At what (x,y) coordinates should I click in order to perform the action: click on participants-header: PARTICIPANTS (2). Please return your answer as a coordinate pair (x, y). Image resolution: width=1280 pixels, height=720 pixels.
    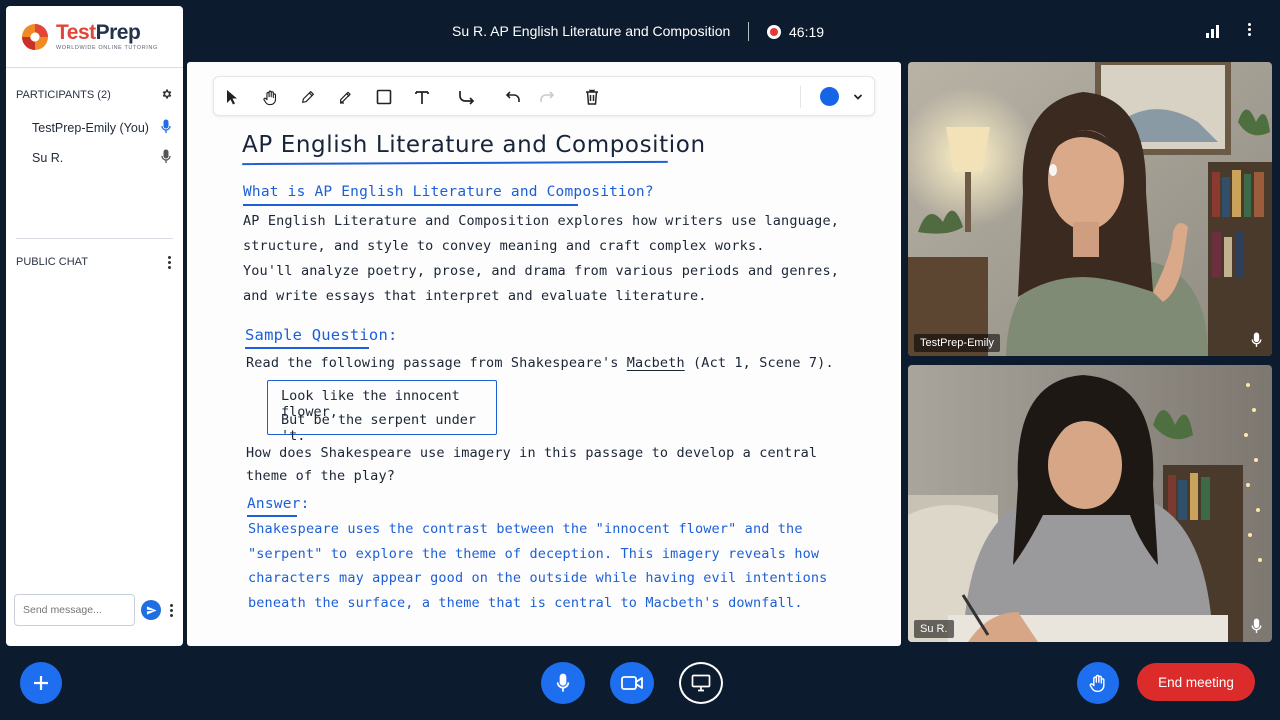
    Looking at the image, I should click on (94, 95).